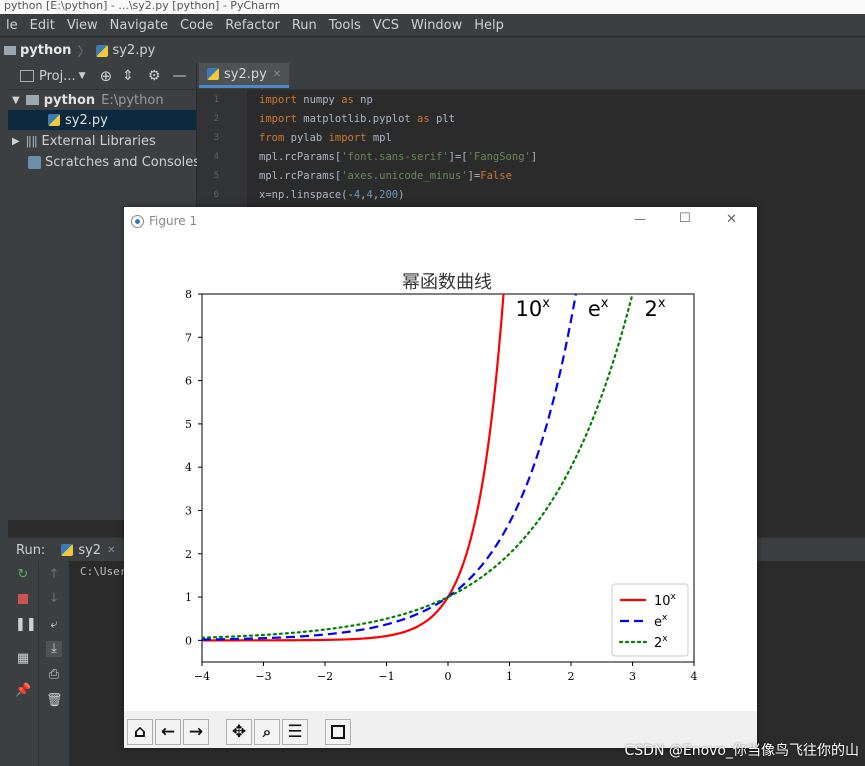  I want to click on matplotlib-icon, so click(137, 221).